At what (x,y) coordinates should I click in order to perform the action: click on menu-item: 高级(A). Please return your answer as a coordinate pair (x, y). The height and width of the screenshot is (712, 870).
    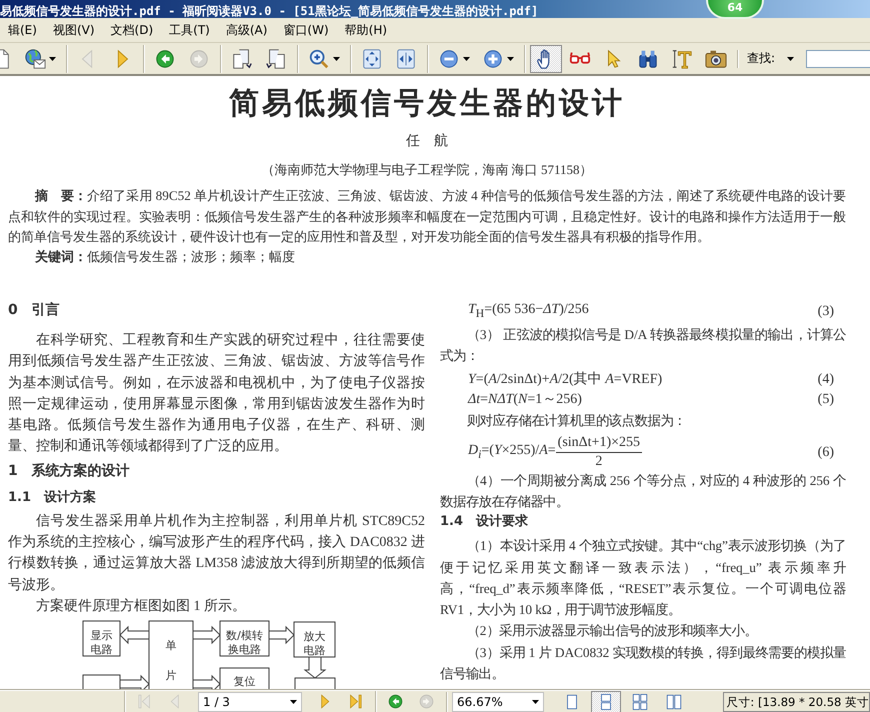
    Looking at the image, I should click on (247, 30).